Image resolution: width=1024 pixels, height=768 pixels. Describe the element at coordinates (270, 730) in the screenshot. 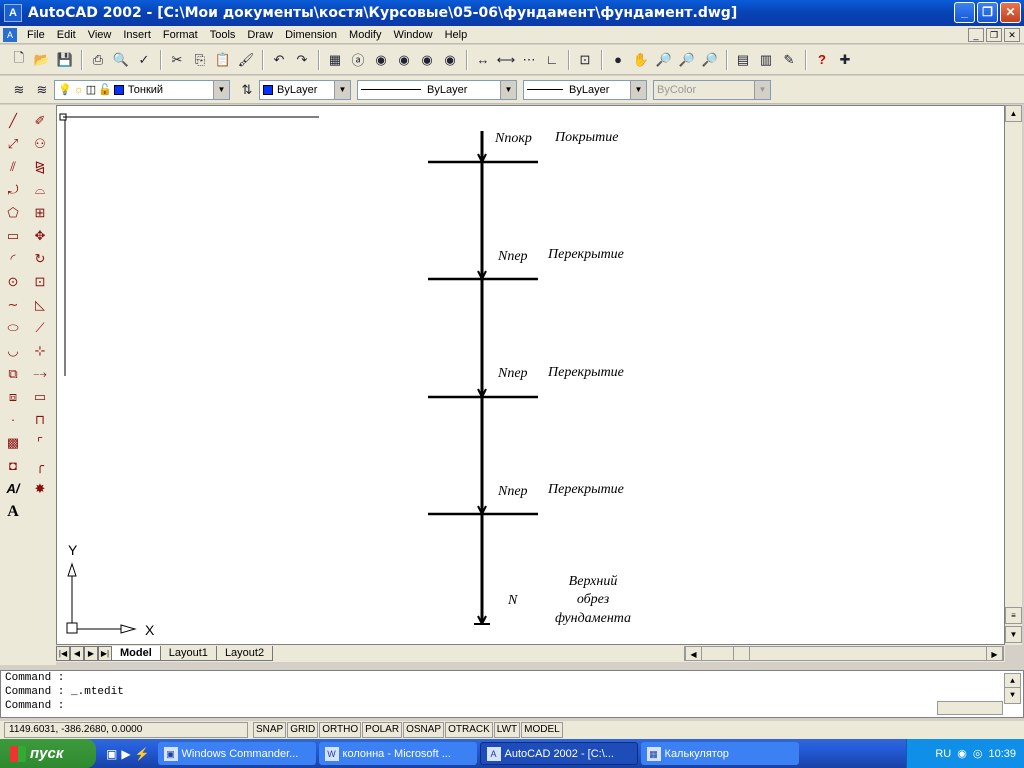

I see `snap-toggle: SNAP` at that location.